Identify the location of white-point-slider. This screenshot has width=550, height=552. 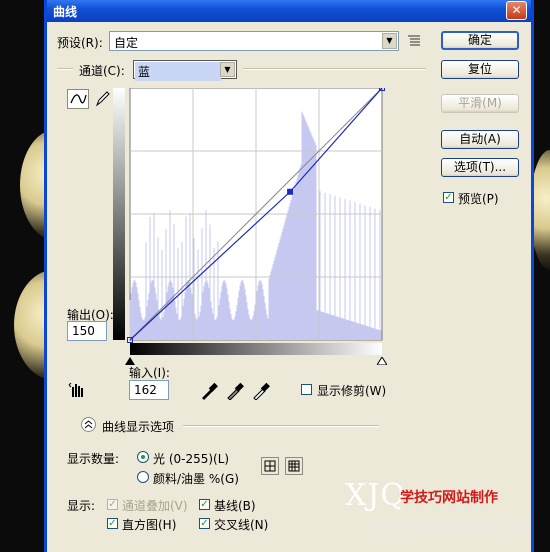
(382, 361).